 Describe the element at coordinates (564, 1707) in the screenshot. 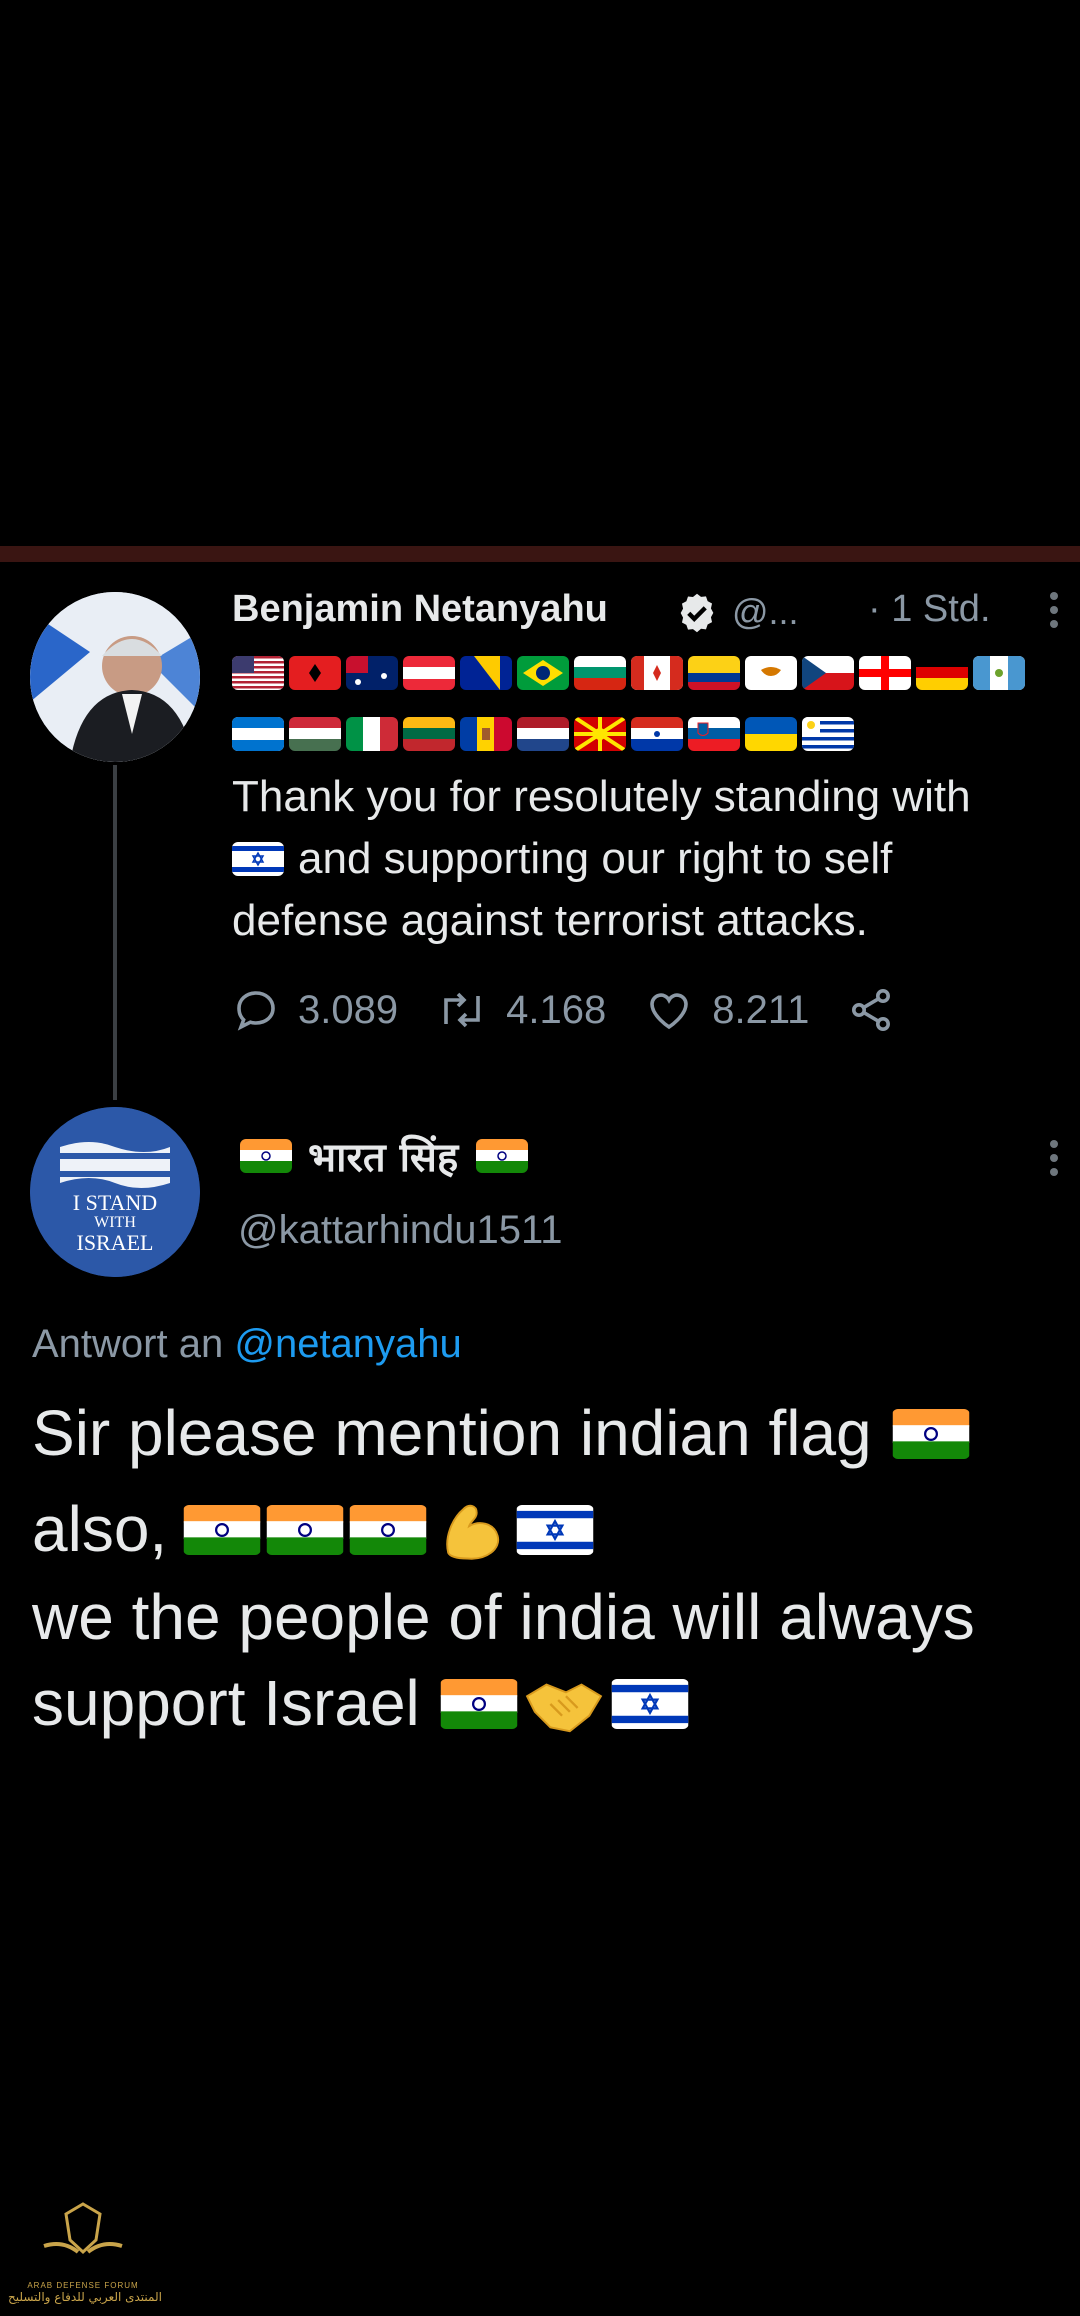

I see `handshake-icon` at that location.